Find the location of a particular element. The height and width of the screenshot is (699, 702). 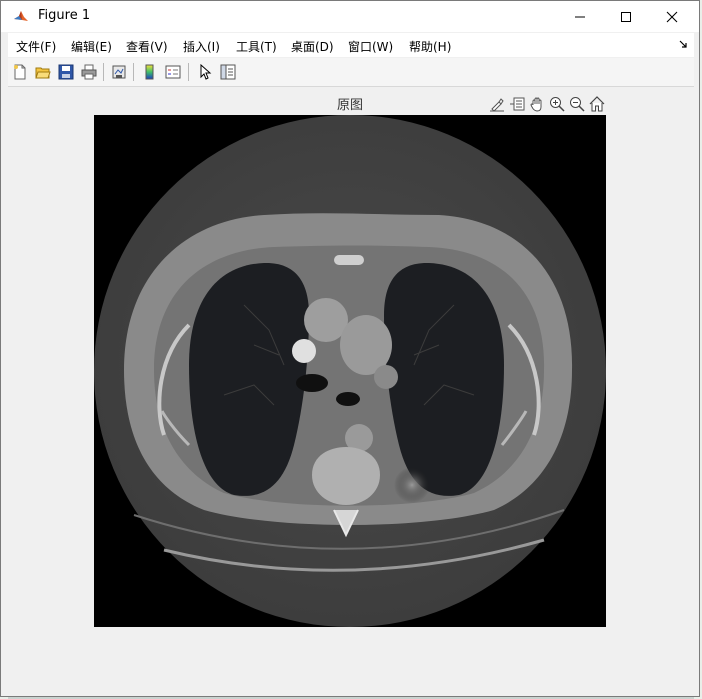

close-icon is located at coordinates (672, 16).